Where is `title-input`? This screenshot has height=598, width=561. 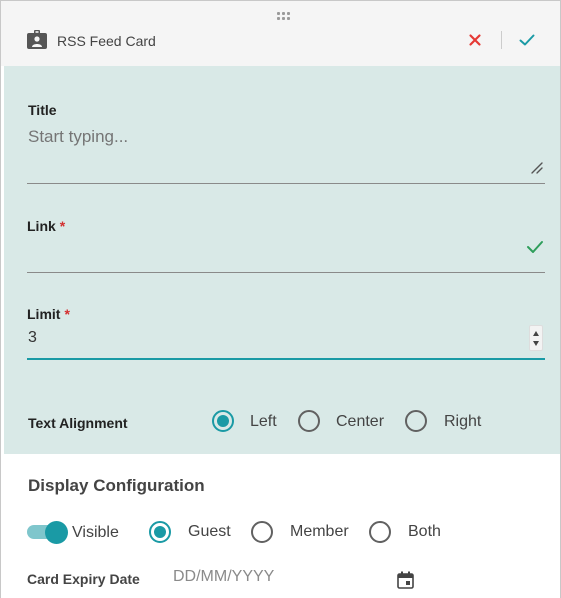
title-input is located at coordinates (273, 137).